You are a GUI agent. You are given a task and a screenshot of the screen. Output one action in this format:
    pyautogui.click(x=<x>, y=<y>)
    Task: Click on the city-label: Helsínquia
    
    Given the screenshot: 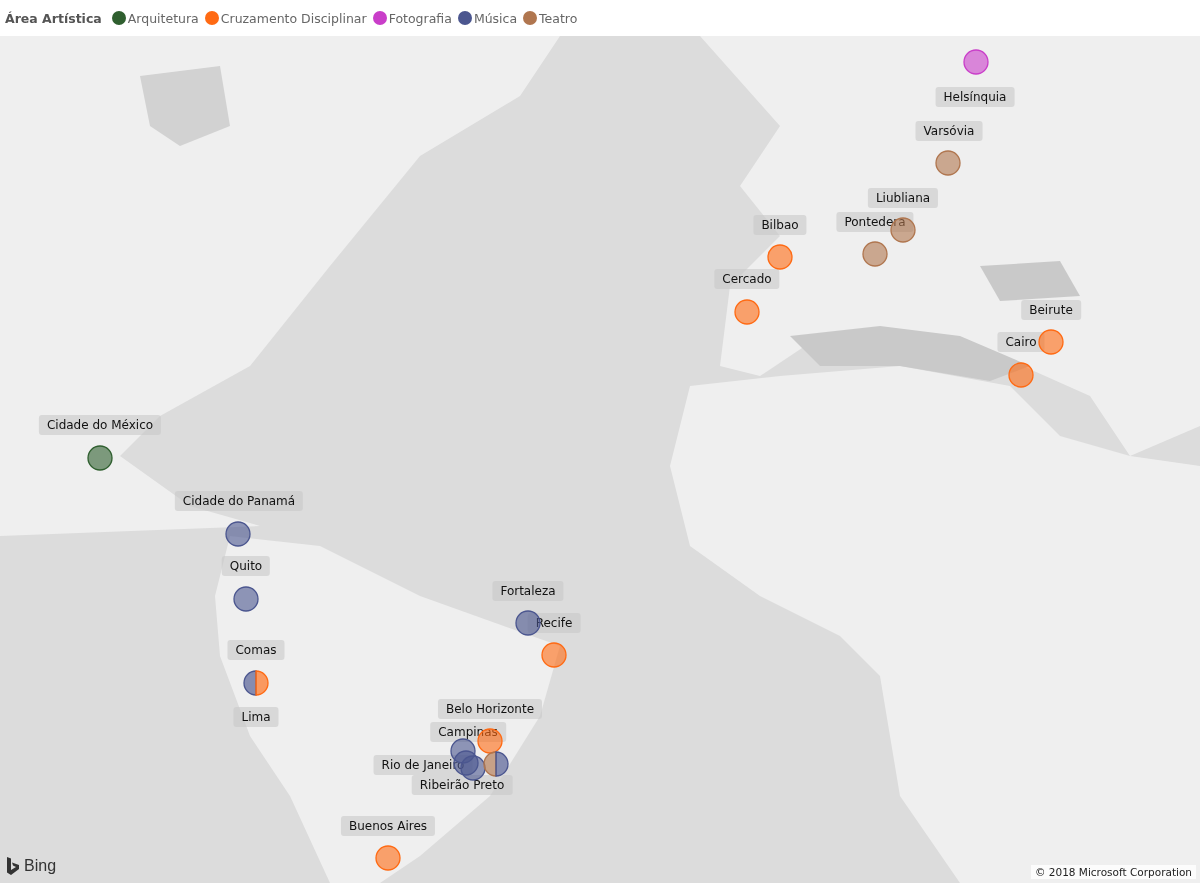 What is the action you would take?
    pyautogui.click(x=975, y=97)
    